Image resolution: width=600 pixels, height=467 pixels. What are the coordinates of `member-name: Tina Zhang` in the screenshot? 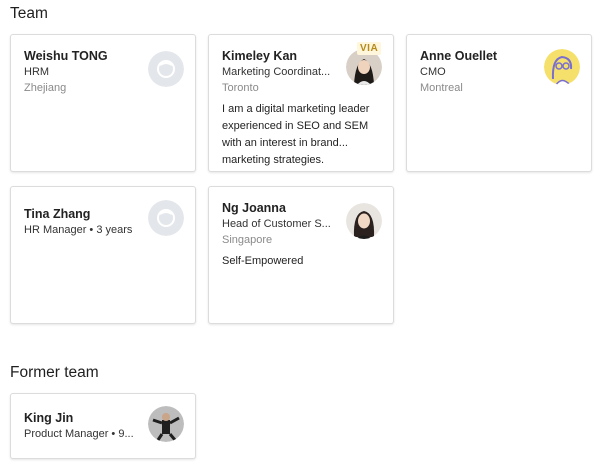 It's located at (57, 214).